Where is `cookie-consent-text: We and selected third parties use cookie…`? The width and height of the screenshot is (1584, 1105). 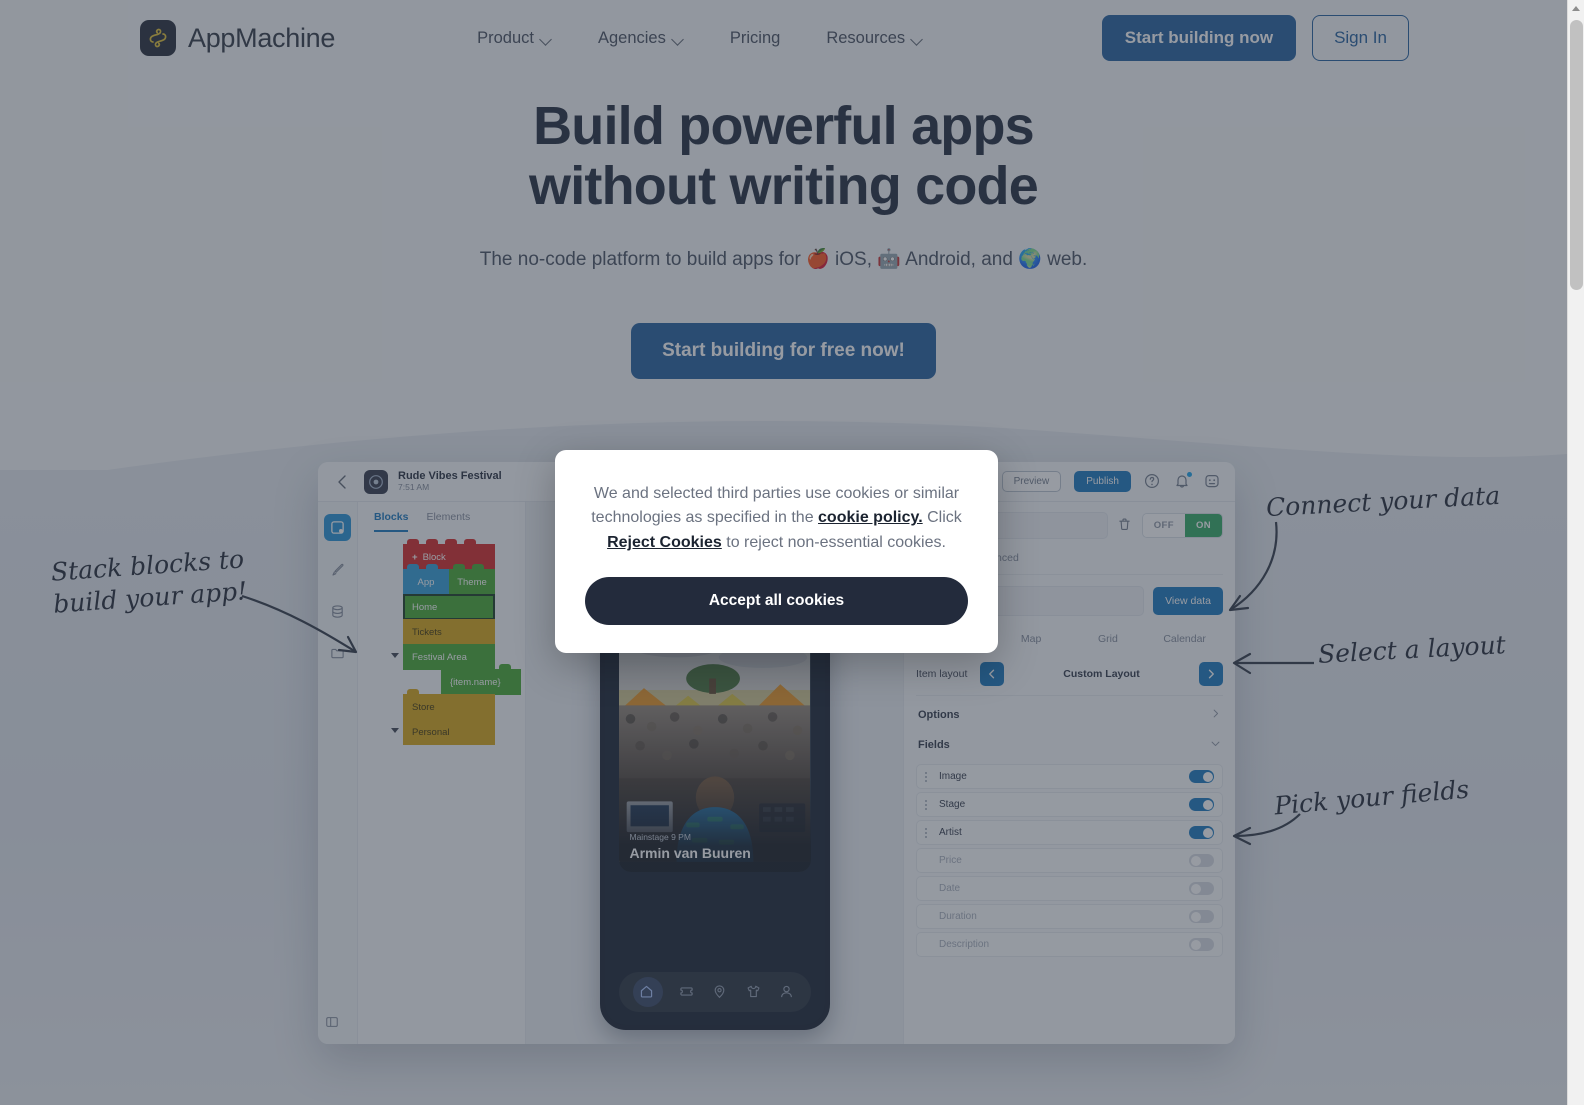
cookie-consent-text: We and selected third parties use cookie… is located at coordinates (776, 518).